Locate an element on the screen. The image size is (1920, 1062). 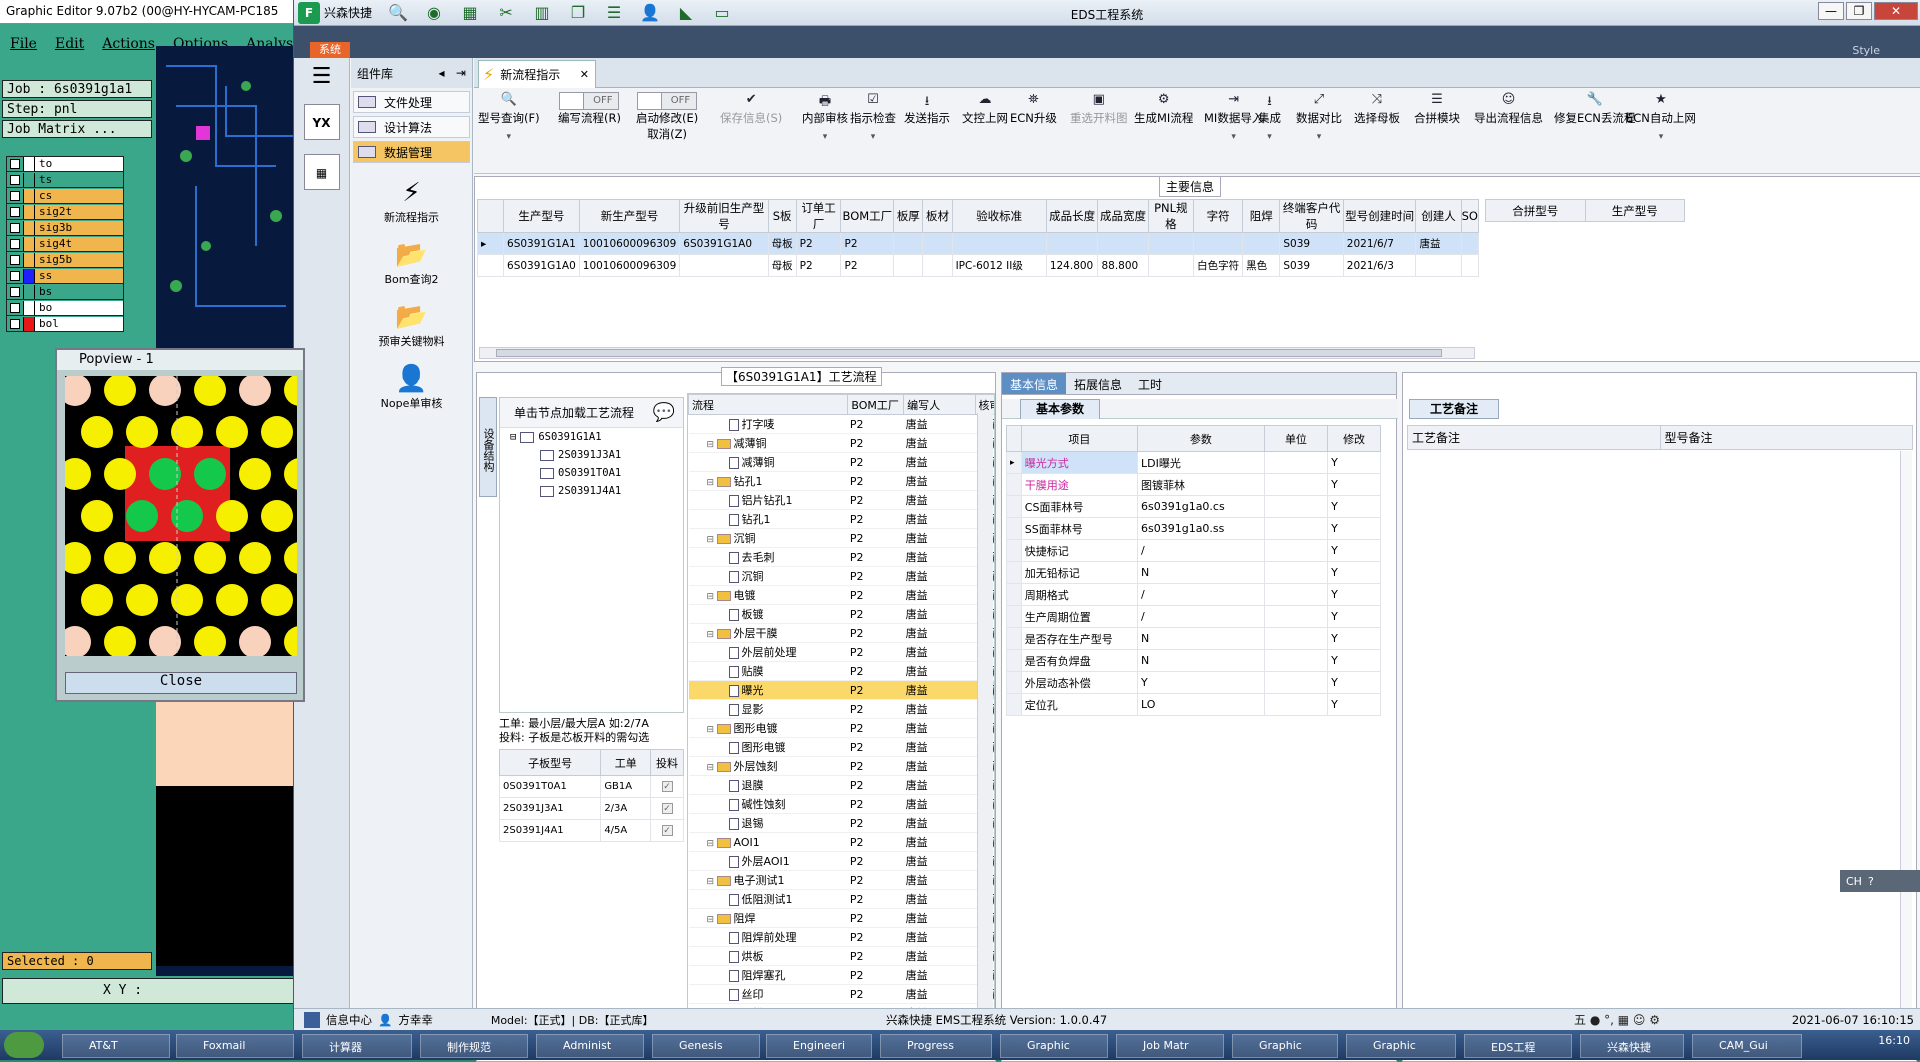
tab-new-flow: ⚡ 新流程指示 ✕ is located at coordinates (537, 74).